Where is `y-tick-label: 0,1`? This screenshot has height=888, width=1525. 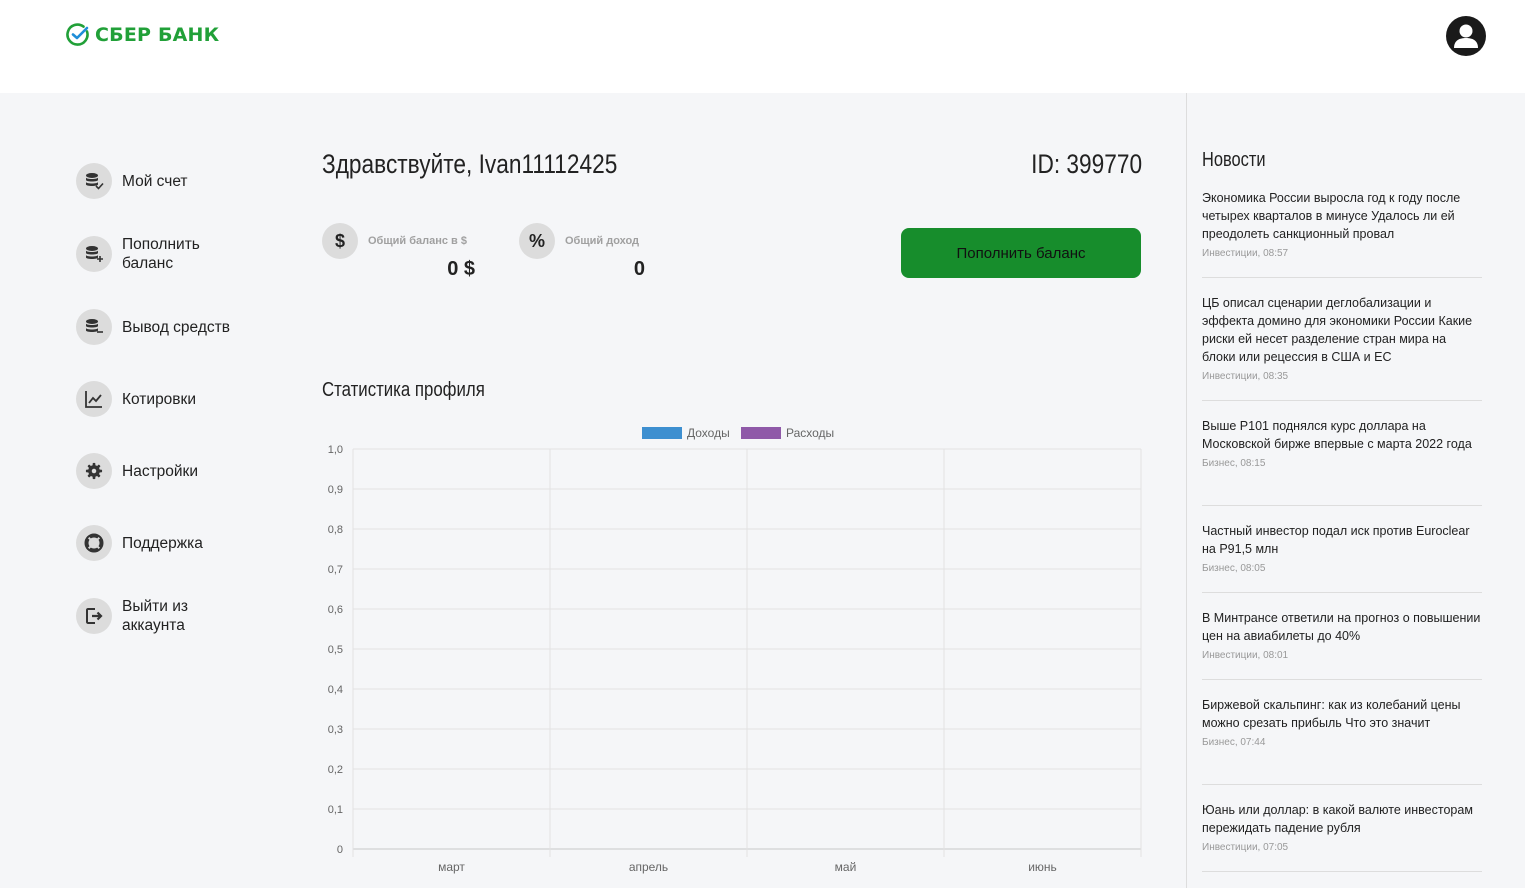 y-tick-label: 0,1 is located at coordinates (335, 810).